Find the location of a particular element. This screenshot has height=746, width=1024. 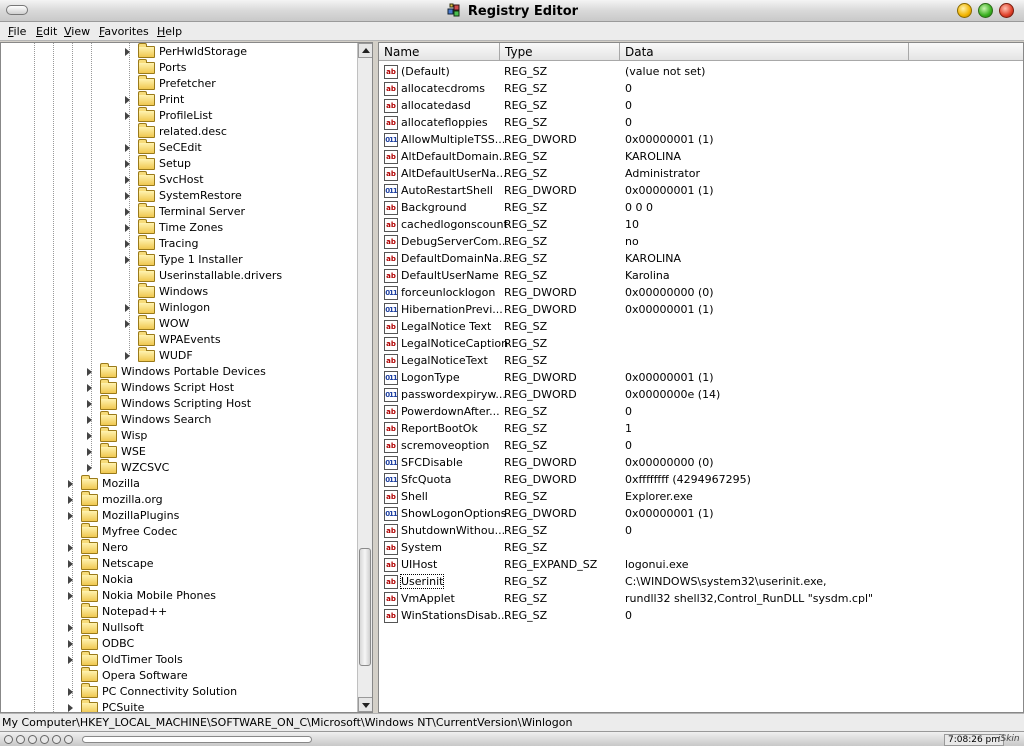

tree-vertical-scrollbar is located at coordinates (364, 377).